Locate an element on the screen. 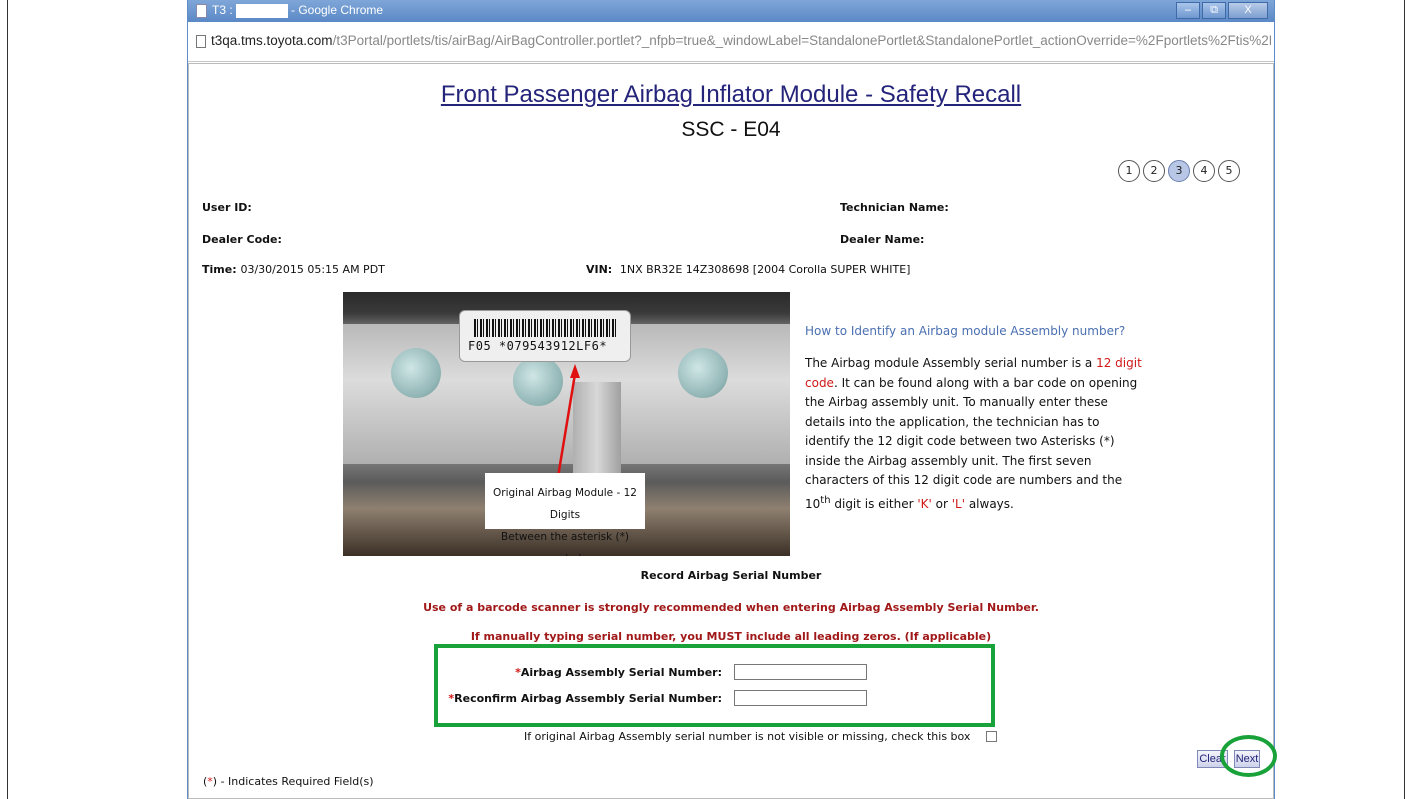 This screenshot has width=1412, height=799. user-id-label: User ID: is located at coordinates (227, 207).